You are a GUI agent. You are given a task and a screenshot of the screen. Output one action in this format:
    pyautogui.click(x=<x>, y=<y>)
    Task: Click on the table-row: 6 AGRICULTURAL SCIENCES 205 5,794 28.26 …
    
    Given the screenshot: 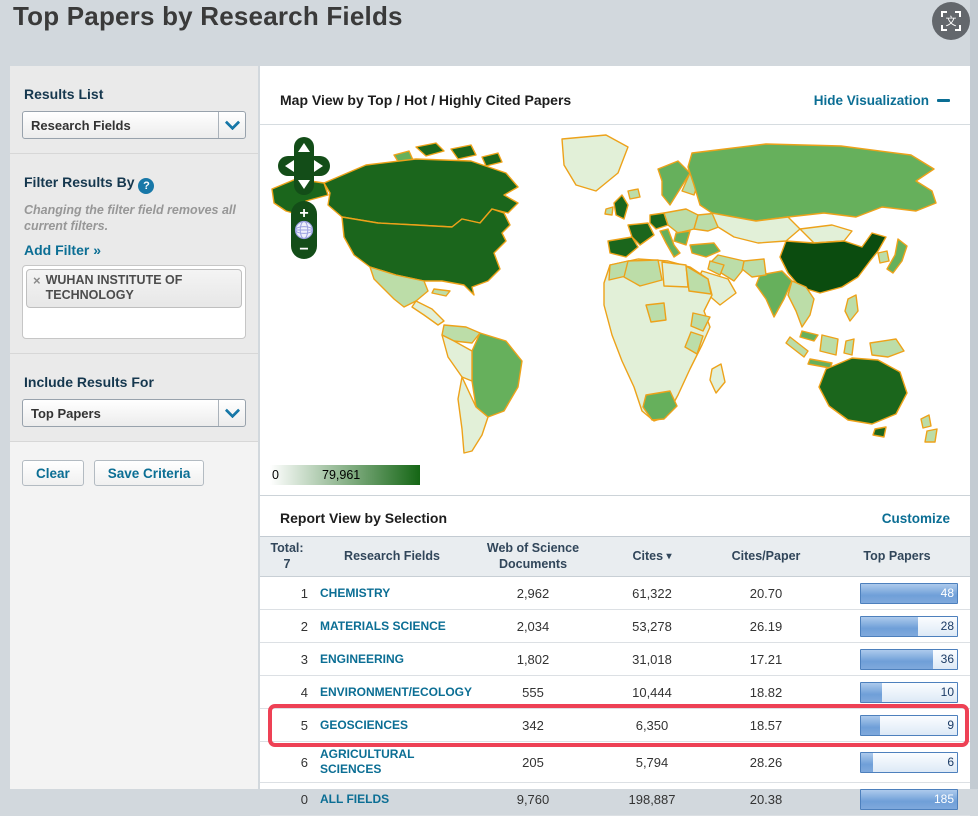 What is the action you would take?
    pyautogui.click(x=615, y=762)
    